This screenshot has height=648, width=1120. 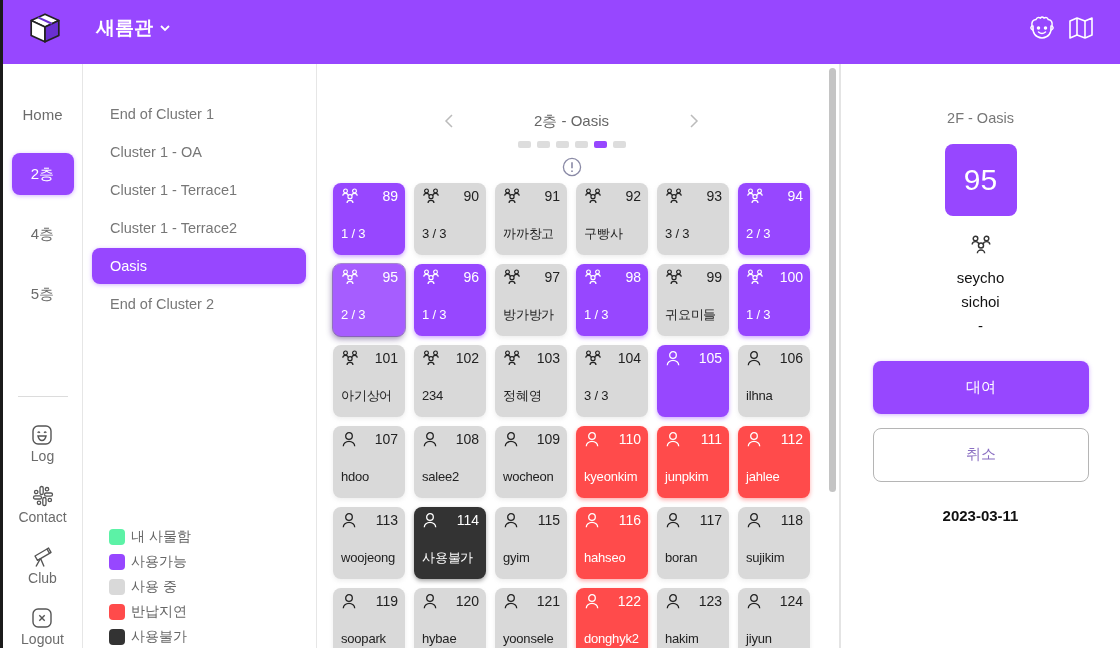 I want to click on locker-label: wocheon, so click(x=529, y=477).